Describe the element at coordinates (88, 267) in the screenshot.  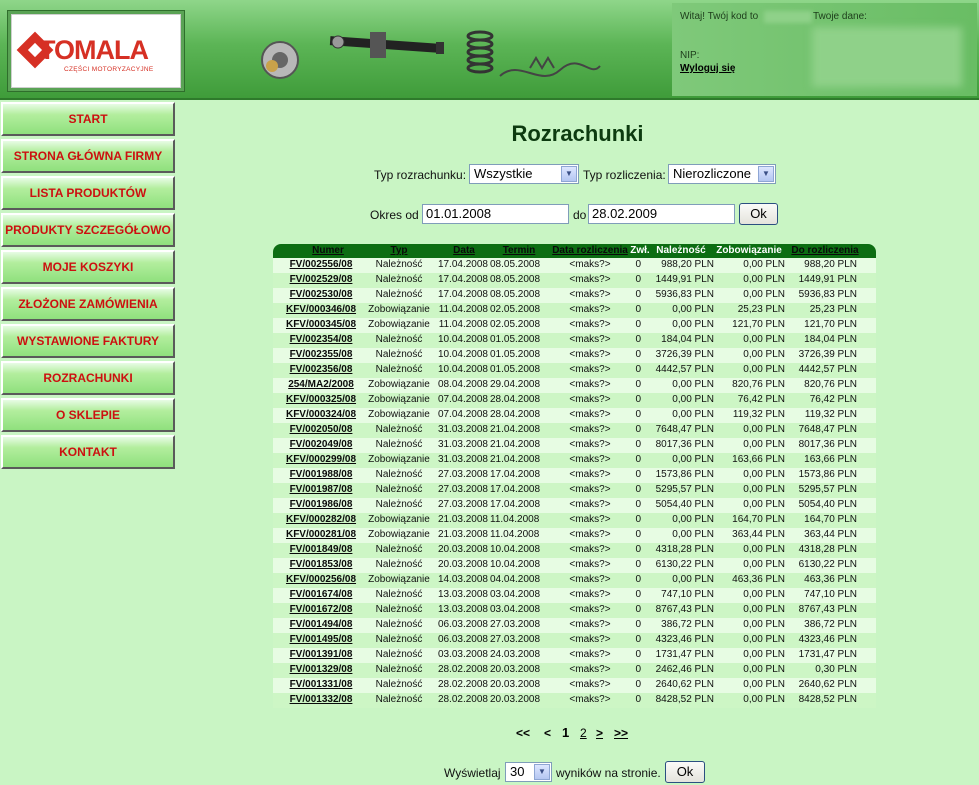
I see `nav-my-carts: MOJE KOSZYKI` at that location.